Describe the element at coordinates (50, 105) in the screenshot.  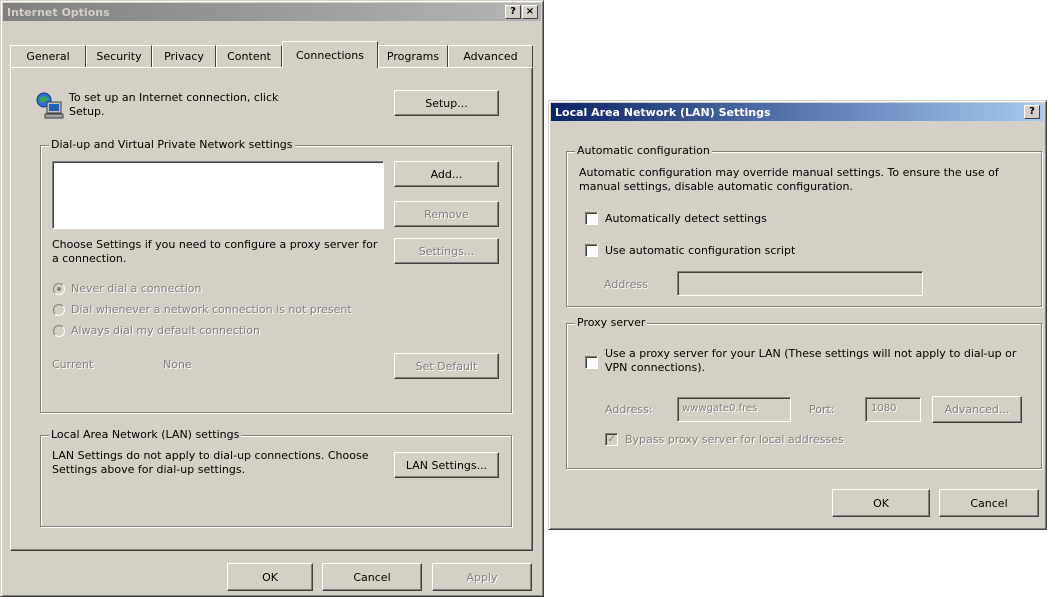
I see `network-connection-icon` at that location.